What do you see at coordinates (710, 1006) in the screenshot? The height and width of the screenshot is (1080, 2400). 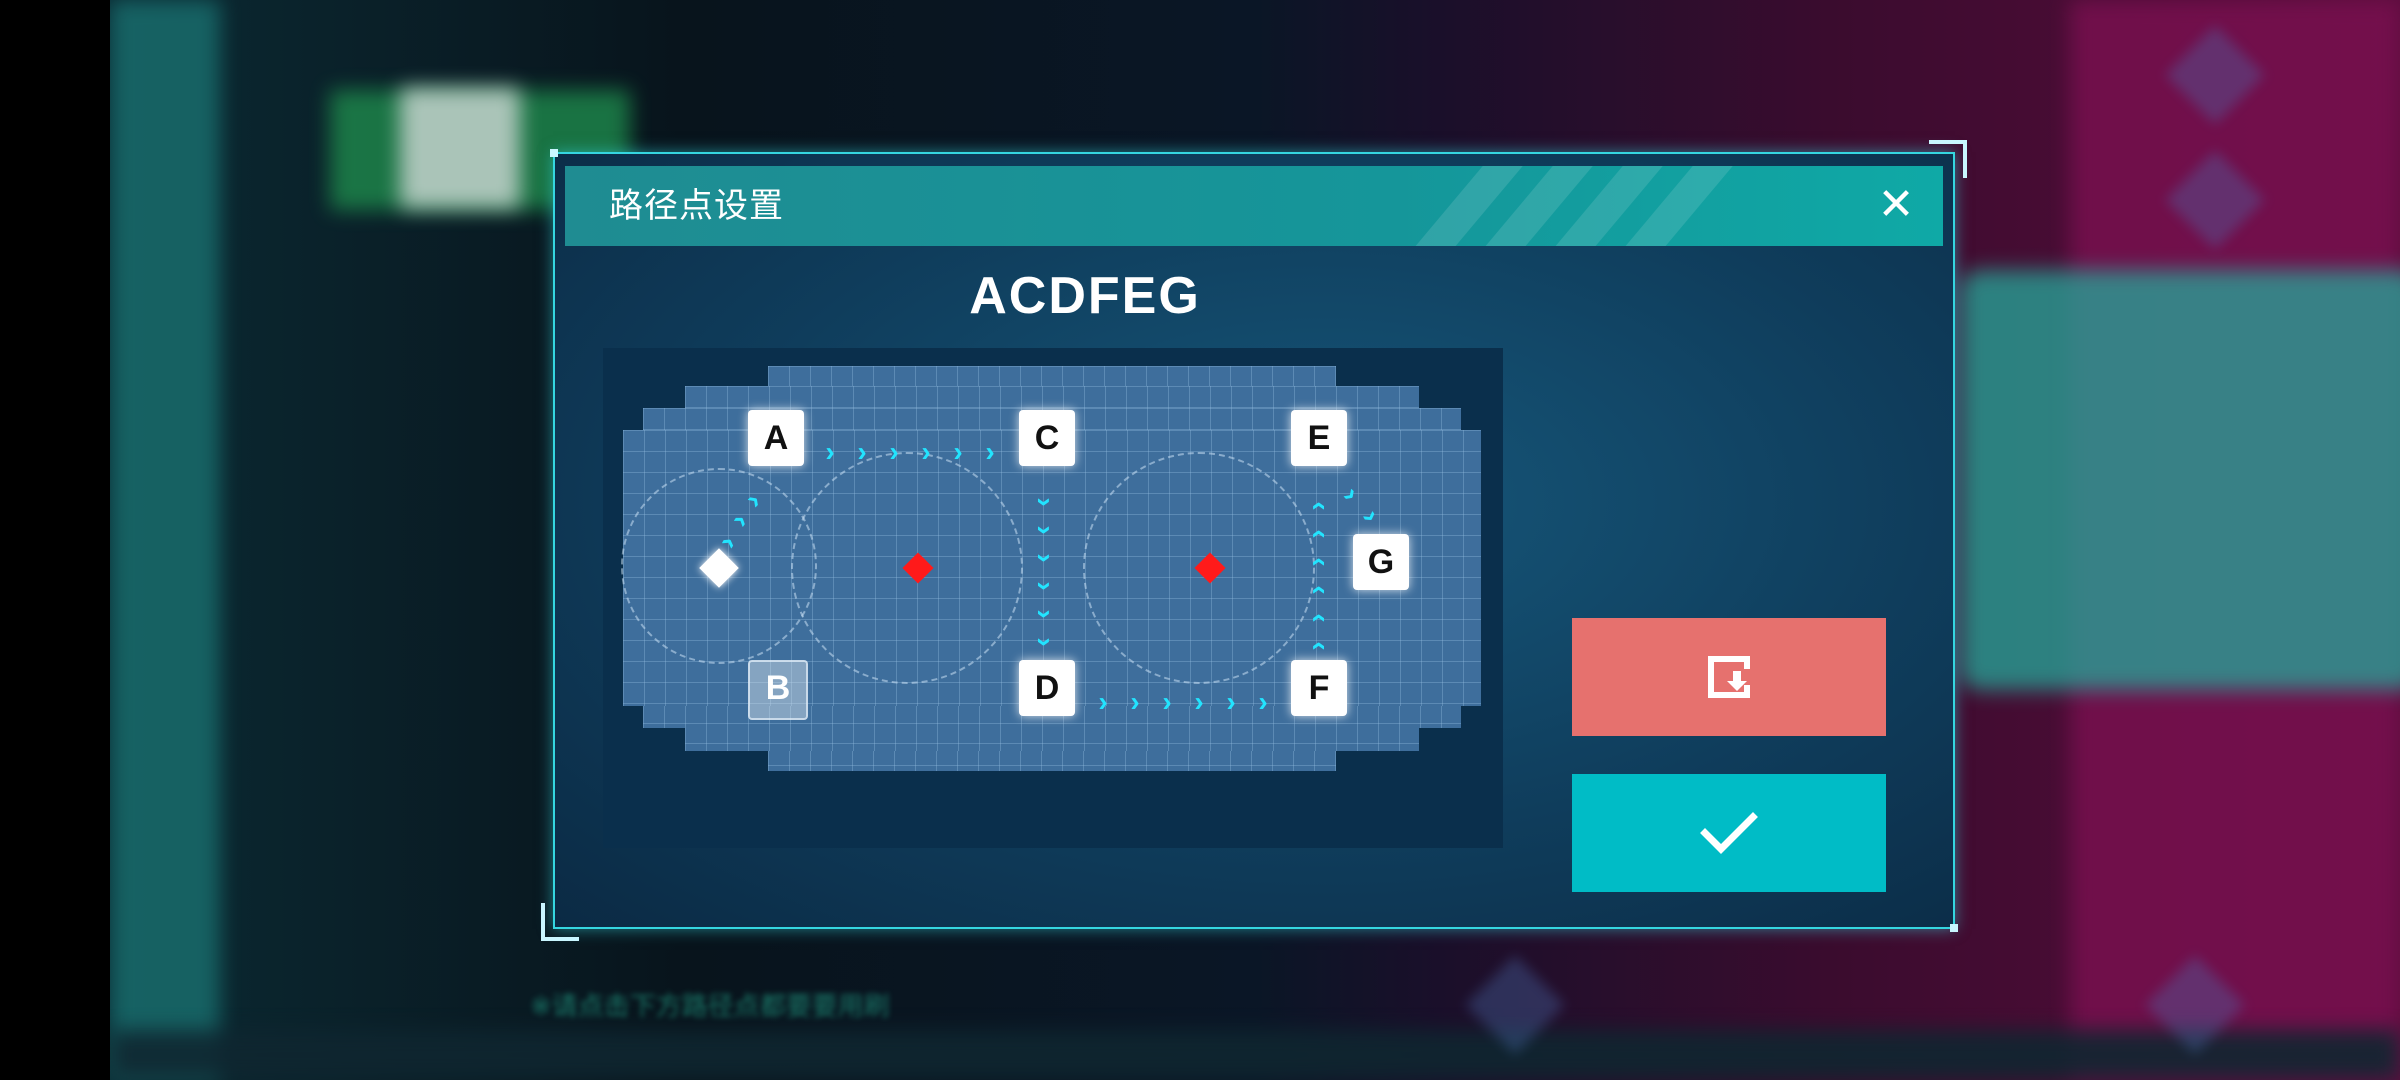 I see `background-hint-text: ※请点击下方路径点都要要用刷` at bounding box center [710, 1006].